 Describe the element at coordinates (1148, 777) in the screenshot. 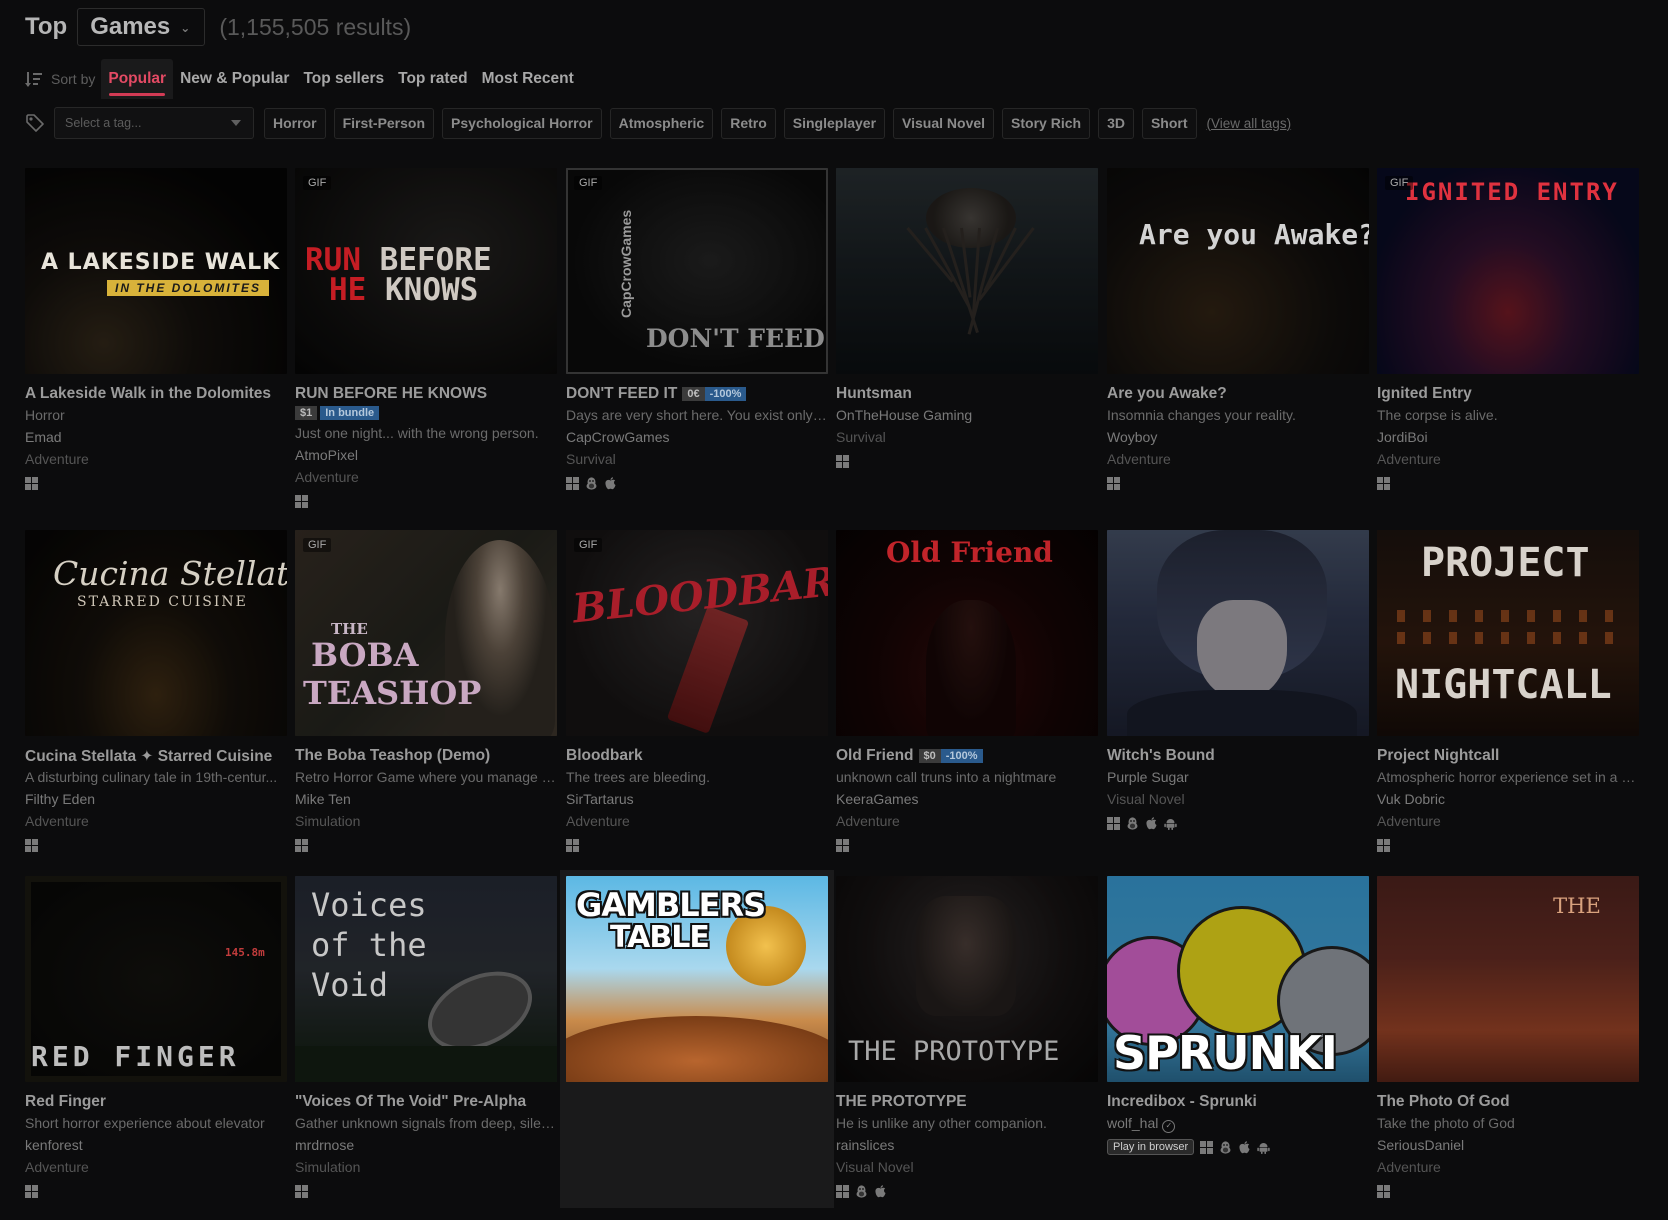

I see `author-name: Purple Sugar` at that location.